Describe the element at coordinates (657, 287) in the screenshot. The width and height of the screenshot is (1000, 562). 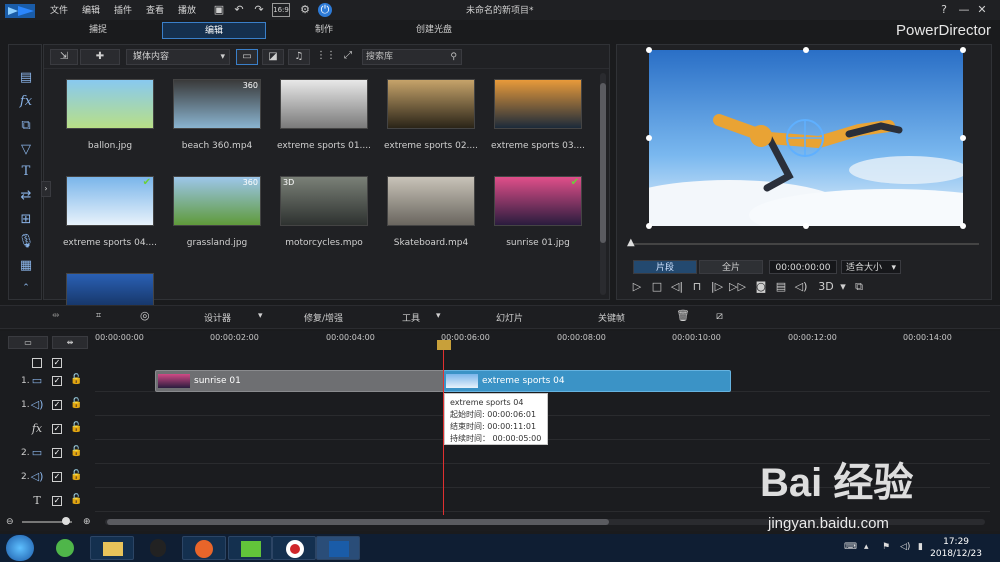
I see `stop-icon: □` at that location.